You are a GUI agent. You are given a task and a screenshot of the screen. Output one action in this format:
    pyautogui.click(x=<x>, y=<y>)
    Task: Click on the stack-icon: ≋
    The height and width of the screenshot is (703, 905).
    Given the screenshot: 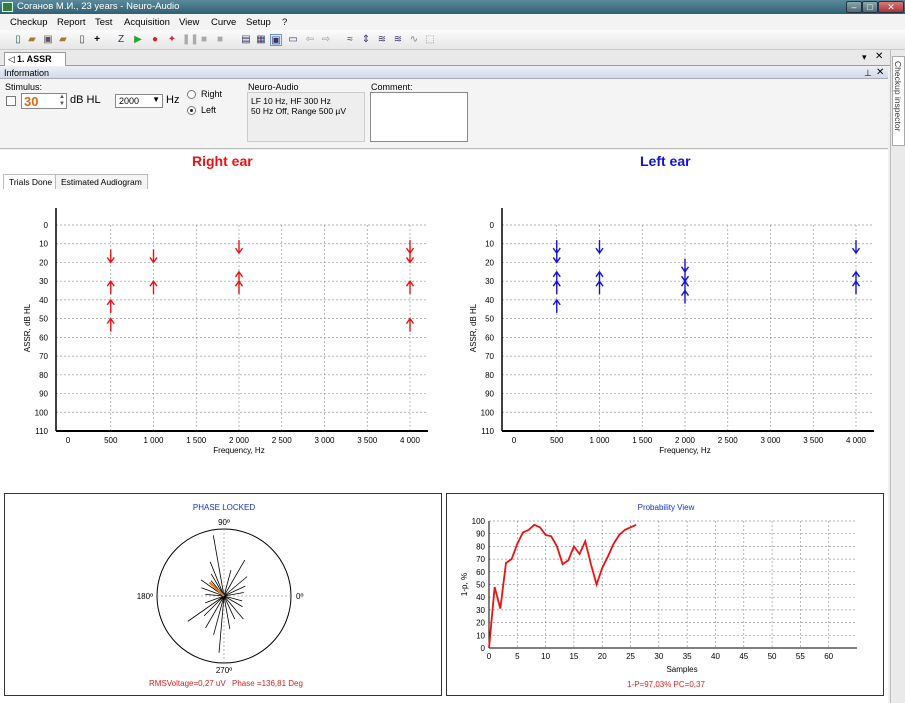 What is the action you would take?
    pyautogui.click(x=398, y=40)
    